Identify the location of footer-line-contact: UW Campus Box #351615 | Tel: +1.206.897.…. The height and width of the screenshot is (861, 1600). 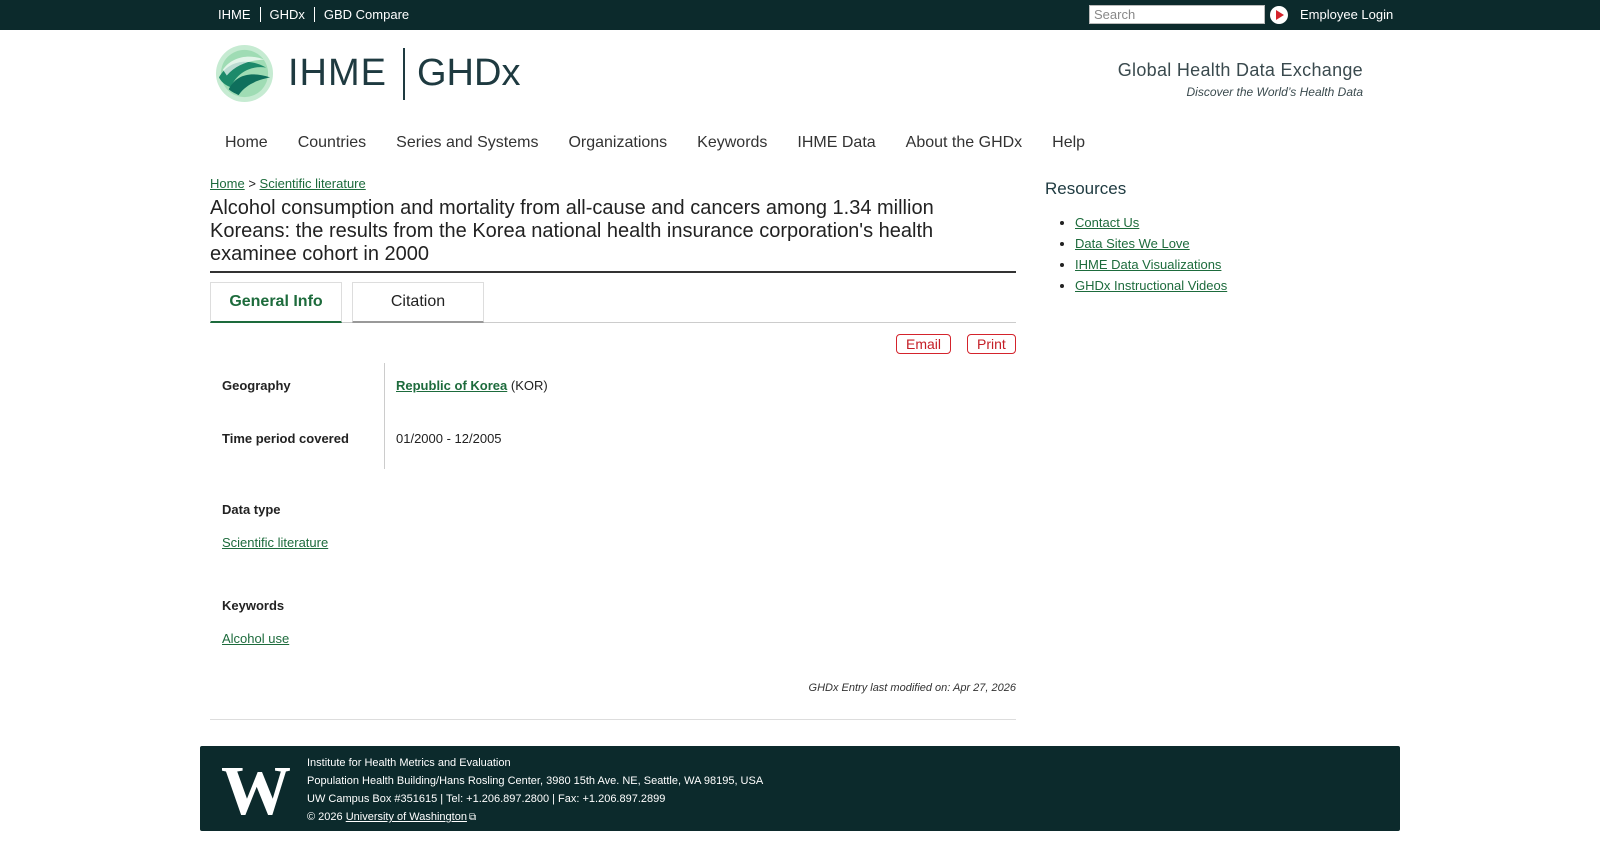
(486, 799).